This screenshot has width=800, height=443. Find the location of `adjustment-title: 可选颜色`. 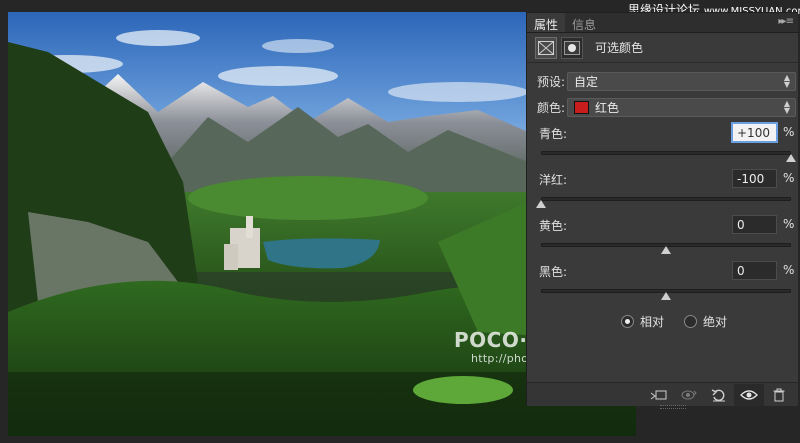

adjustment-title: 可选颜色 is located at coordinates (619, 48).